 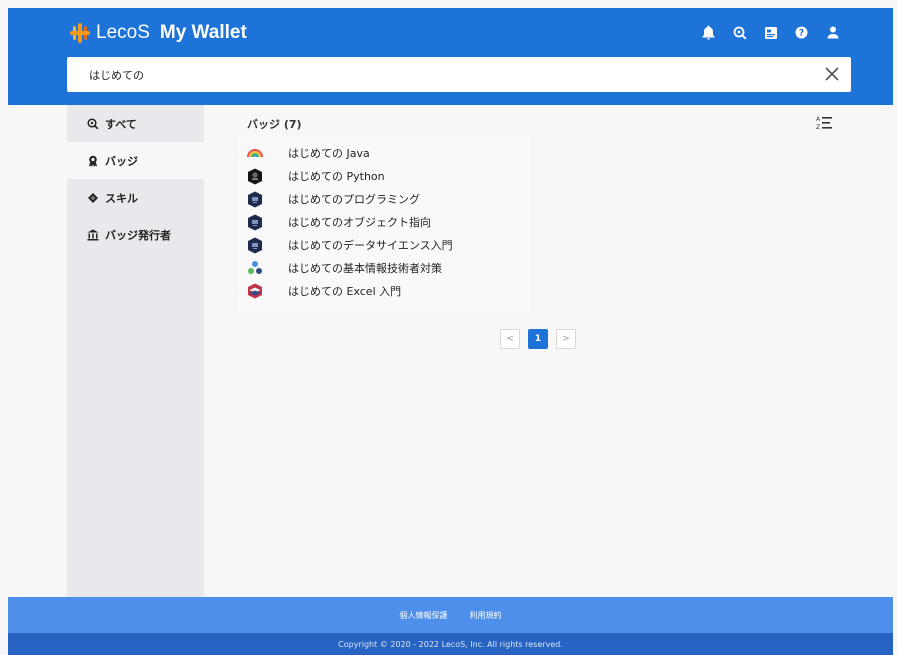 What do you see at coordinates (486, 615) in the screenshot?
I see `terms-link: 利用規約` at bounding box center [486, 615].